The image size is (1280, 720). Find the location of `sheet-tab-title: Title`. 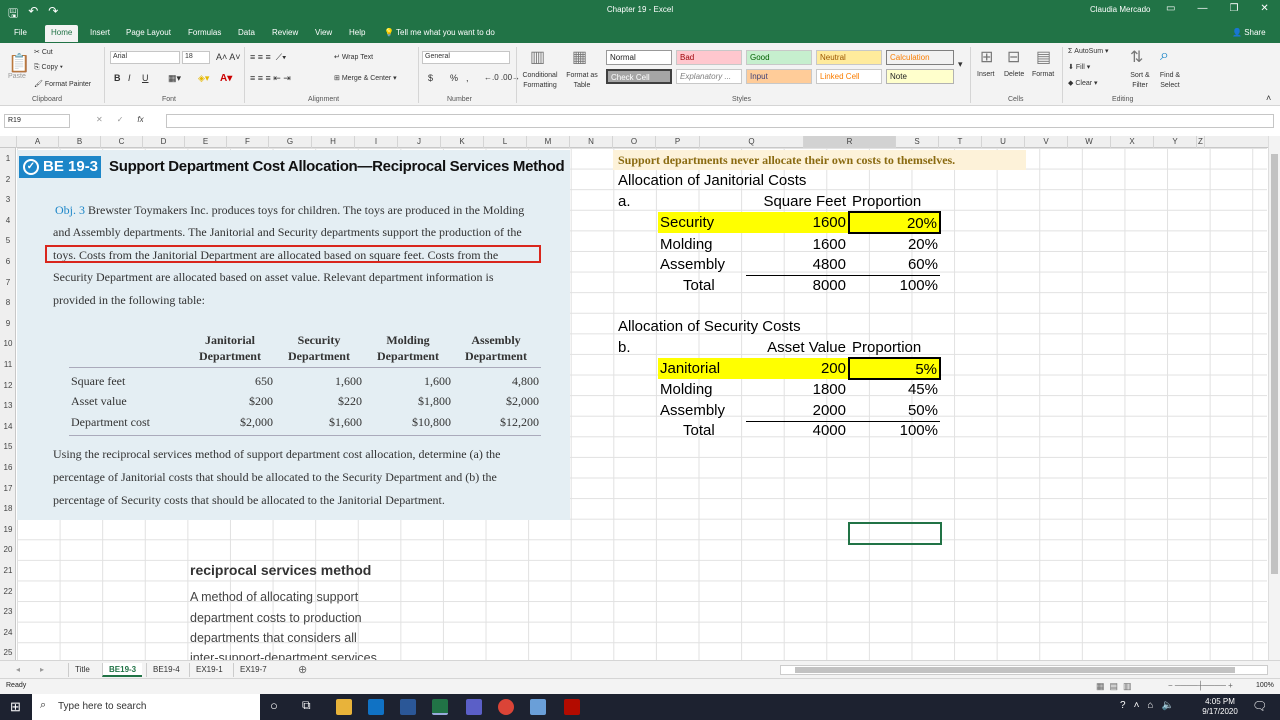

sheet-tab-title: Title is located at coordinates (82, 670).